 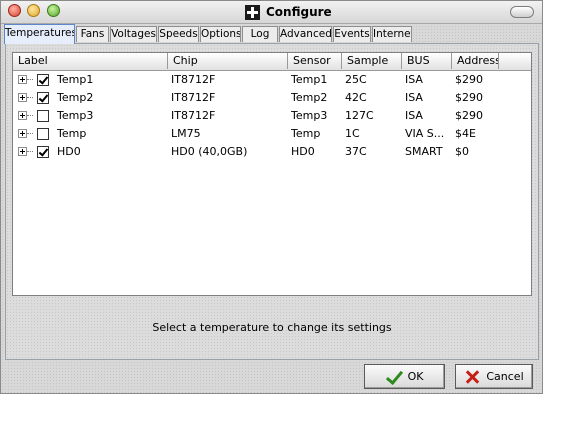 I want to click on tab-internet: Internet, so click(x=392, y=34).